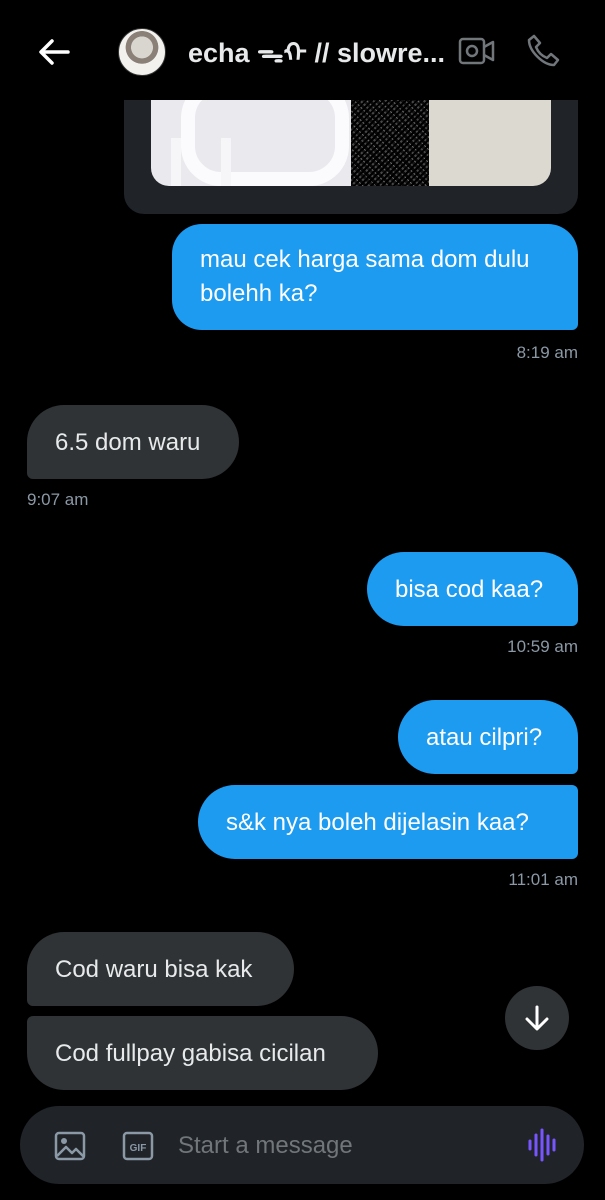  What do you see at coordinates (542, 646) in the screenshot?
I see `message-timestamp: 10:59 am` at bounding box center [542, 646].